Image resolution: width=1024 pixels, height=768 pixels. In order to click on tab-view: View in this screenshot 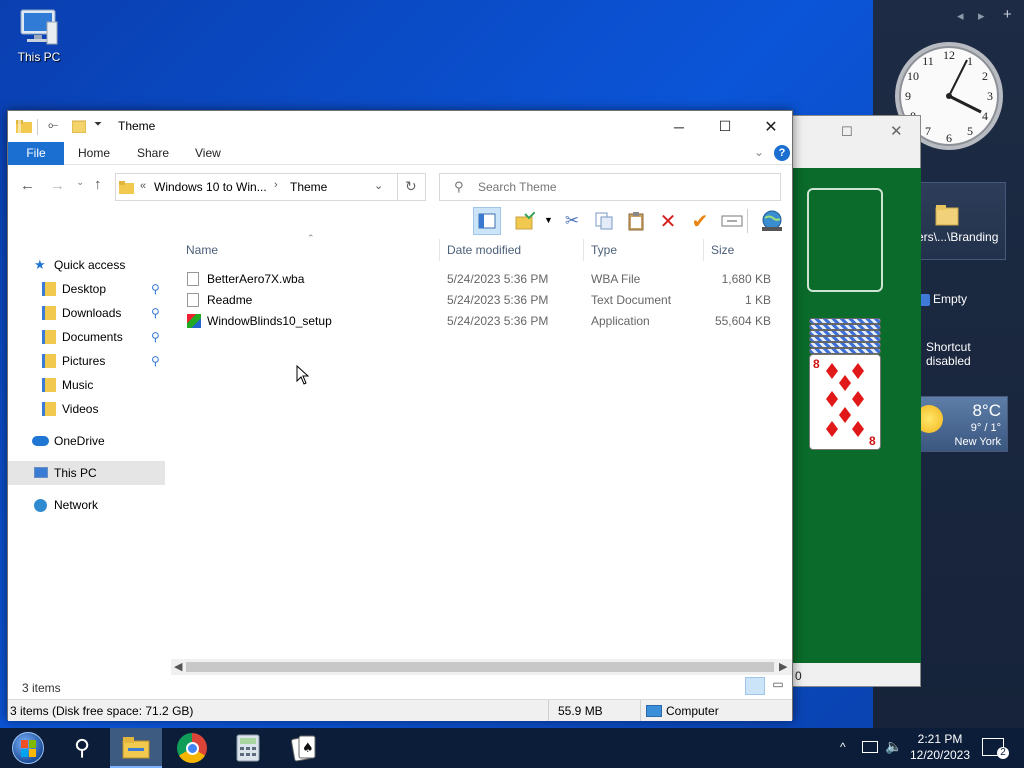, I will do `click(208, 153)`.